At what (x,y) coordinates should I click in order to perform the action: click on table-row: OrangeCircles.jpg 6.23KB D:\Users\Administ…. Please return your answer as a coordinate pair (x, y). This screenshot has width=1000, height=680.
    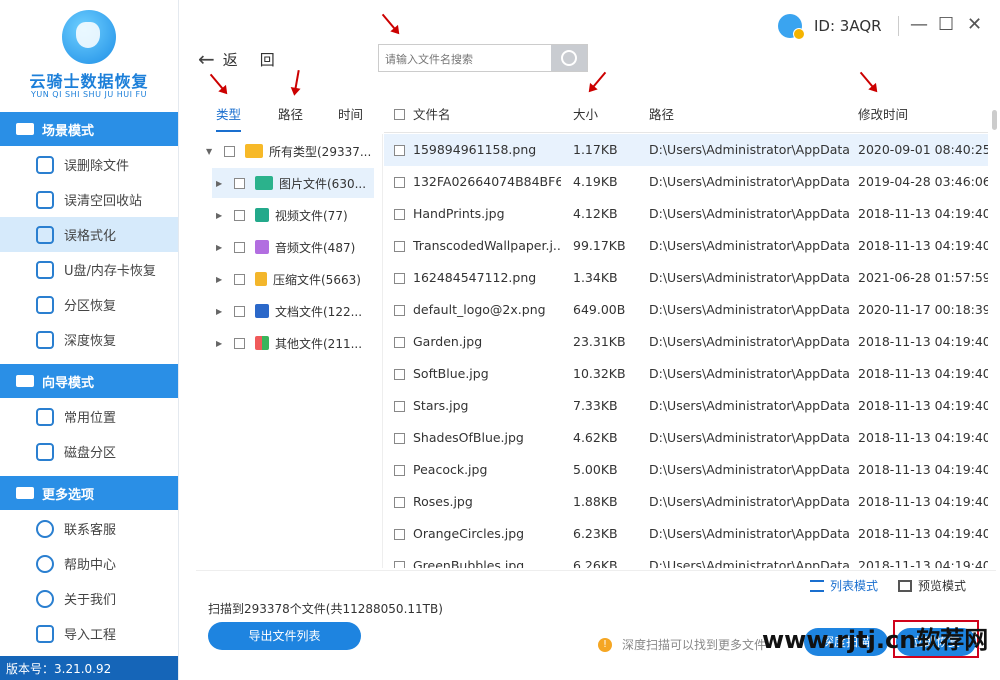
    Looking at the image, I should click on (686, 534).